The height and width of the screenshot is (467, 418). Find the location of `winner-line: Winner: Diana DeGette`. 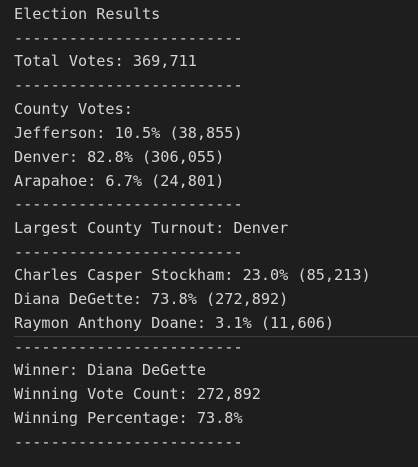

winner-line: Winner: Diana DeGette is located at coordinates (110, 370).